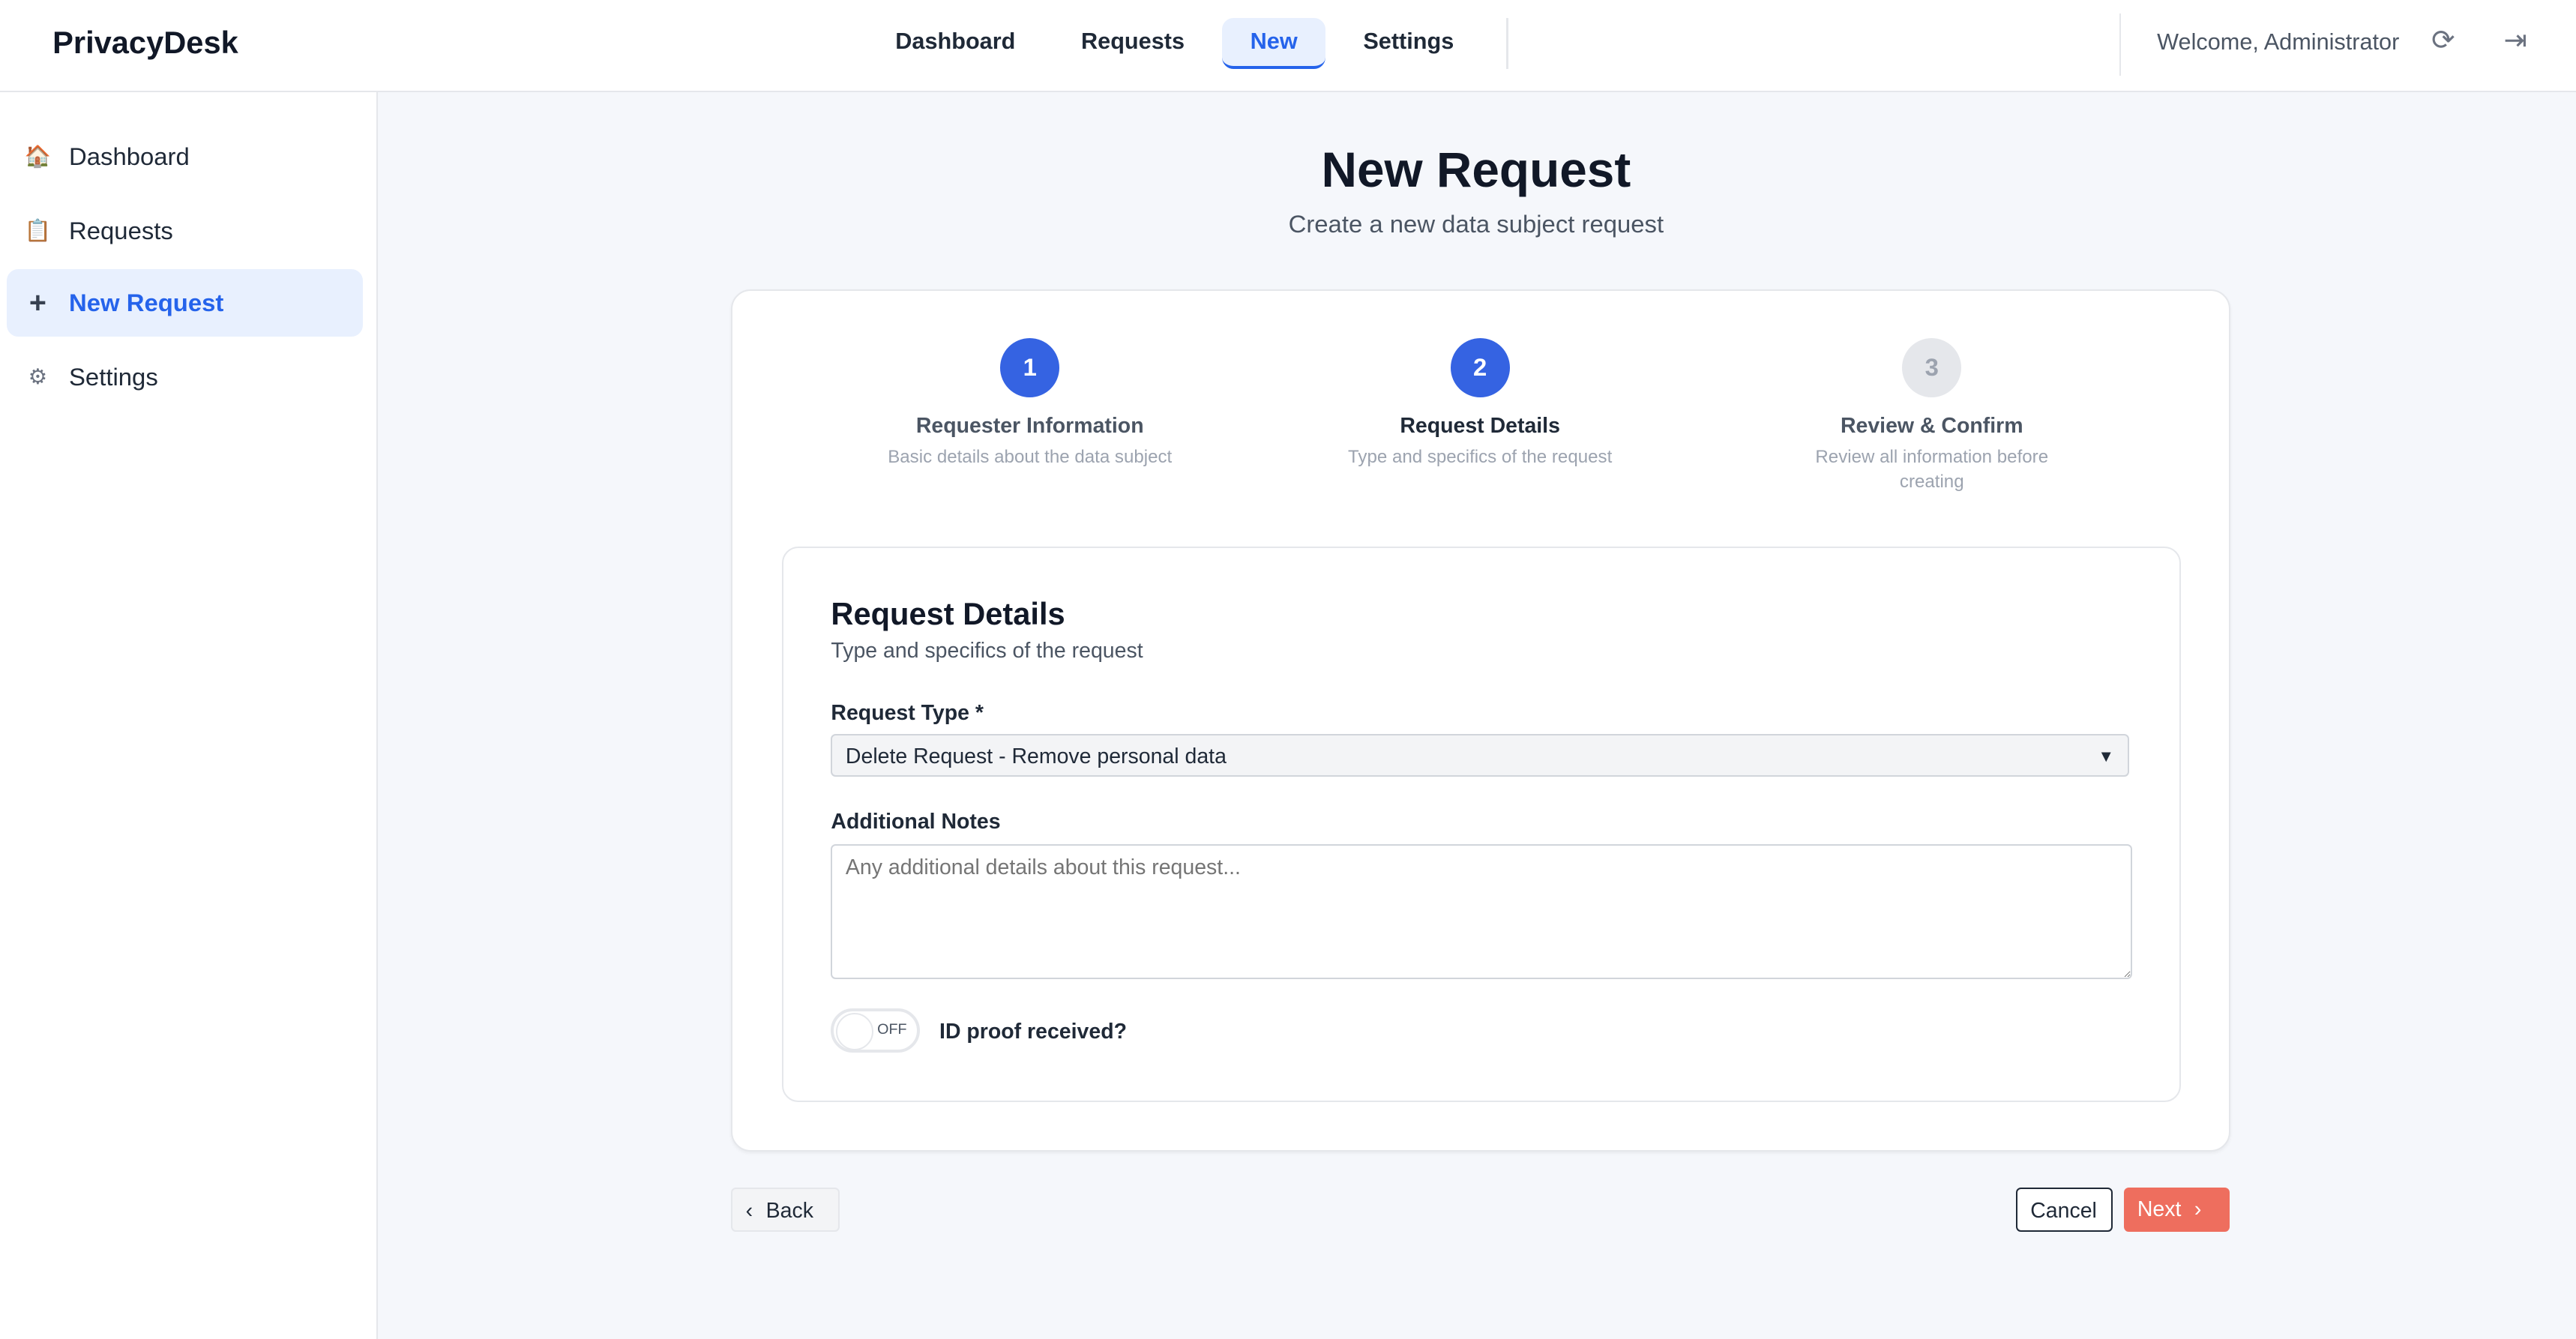 The image size is (2576, 1339). I want to click on sidebar-item-dashboard: 🏠 Dashboard, so click(186, 156).